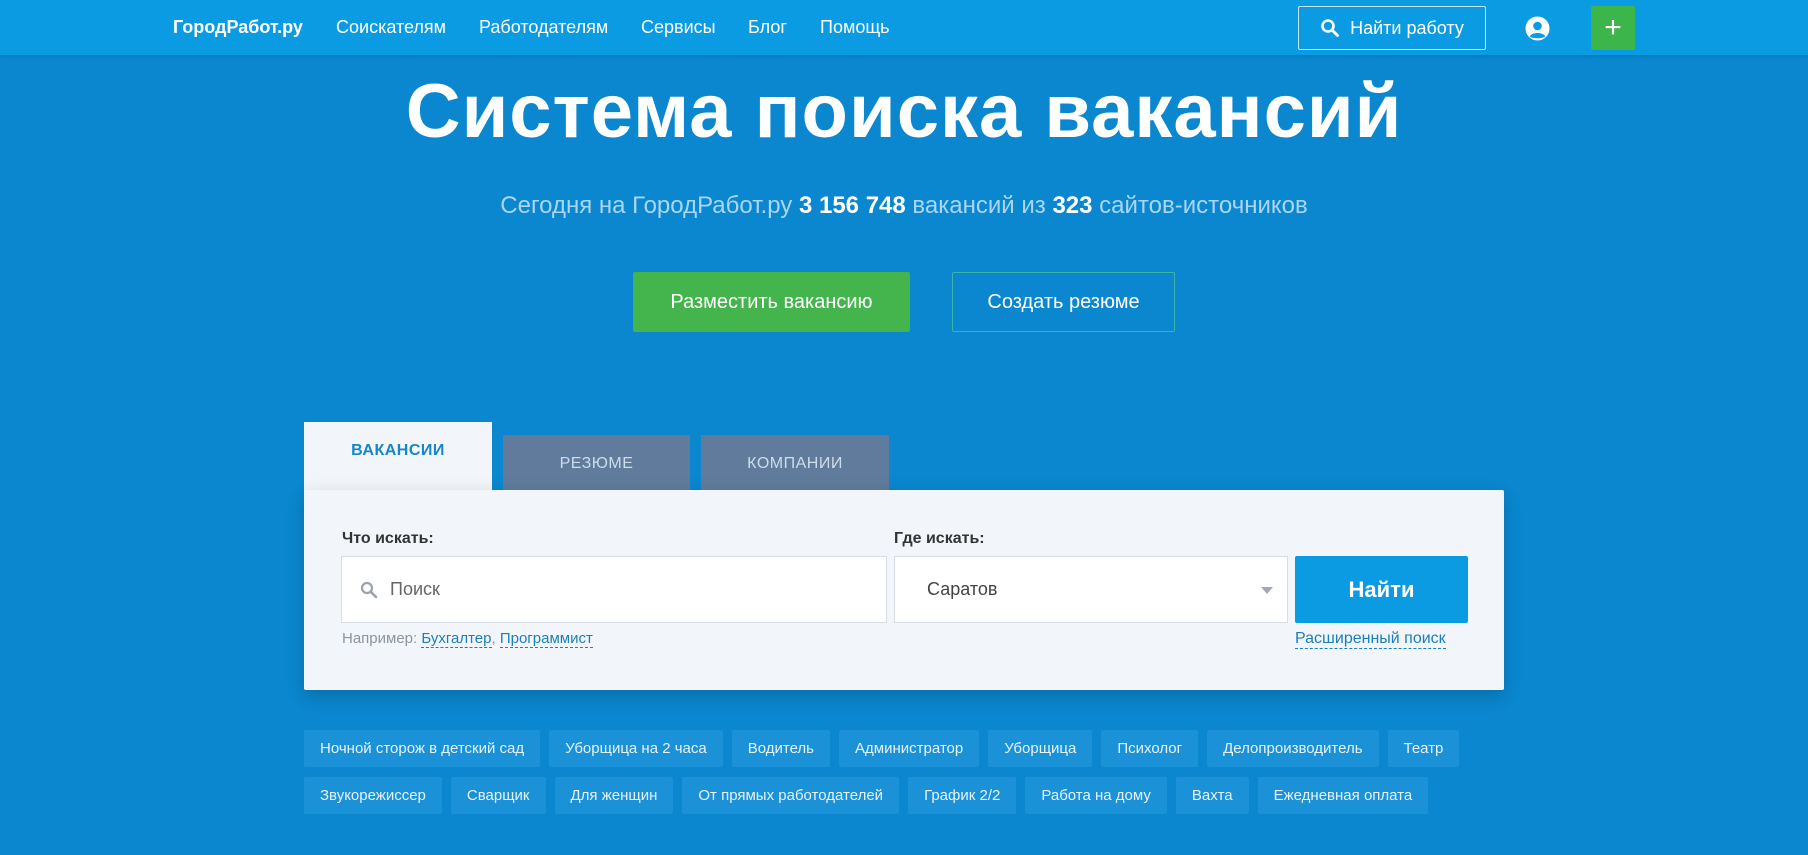  I want to click on tab-vacancies: ВАКАНСИИ, so click(398, 457).